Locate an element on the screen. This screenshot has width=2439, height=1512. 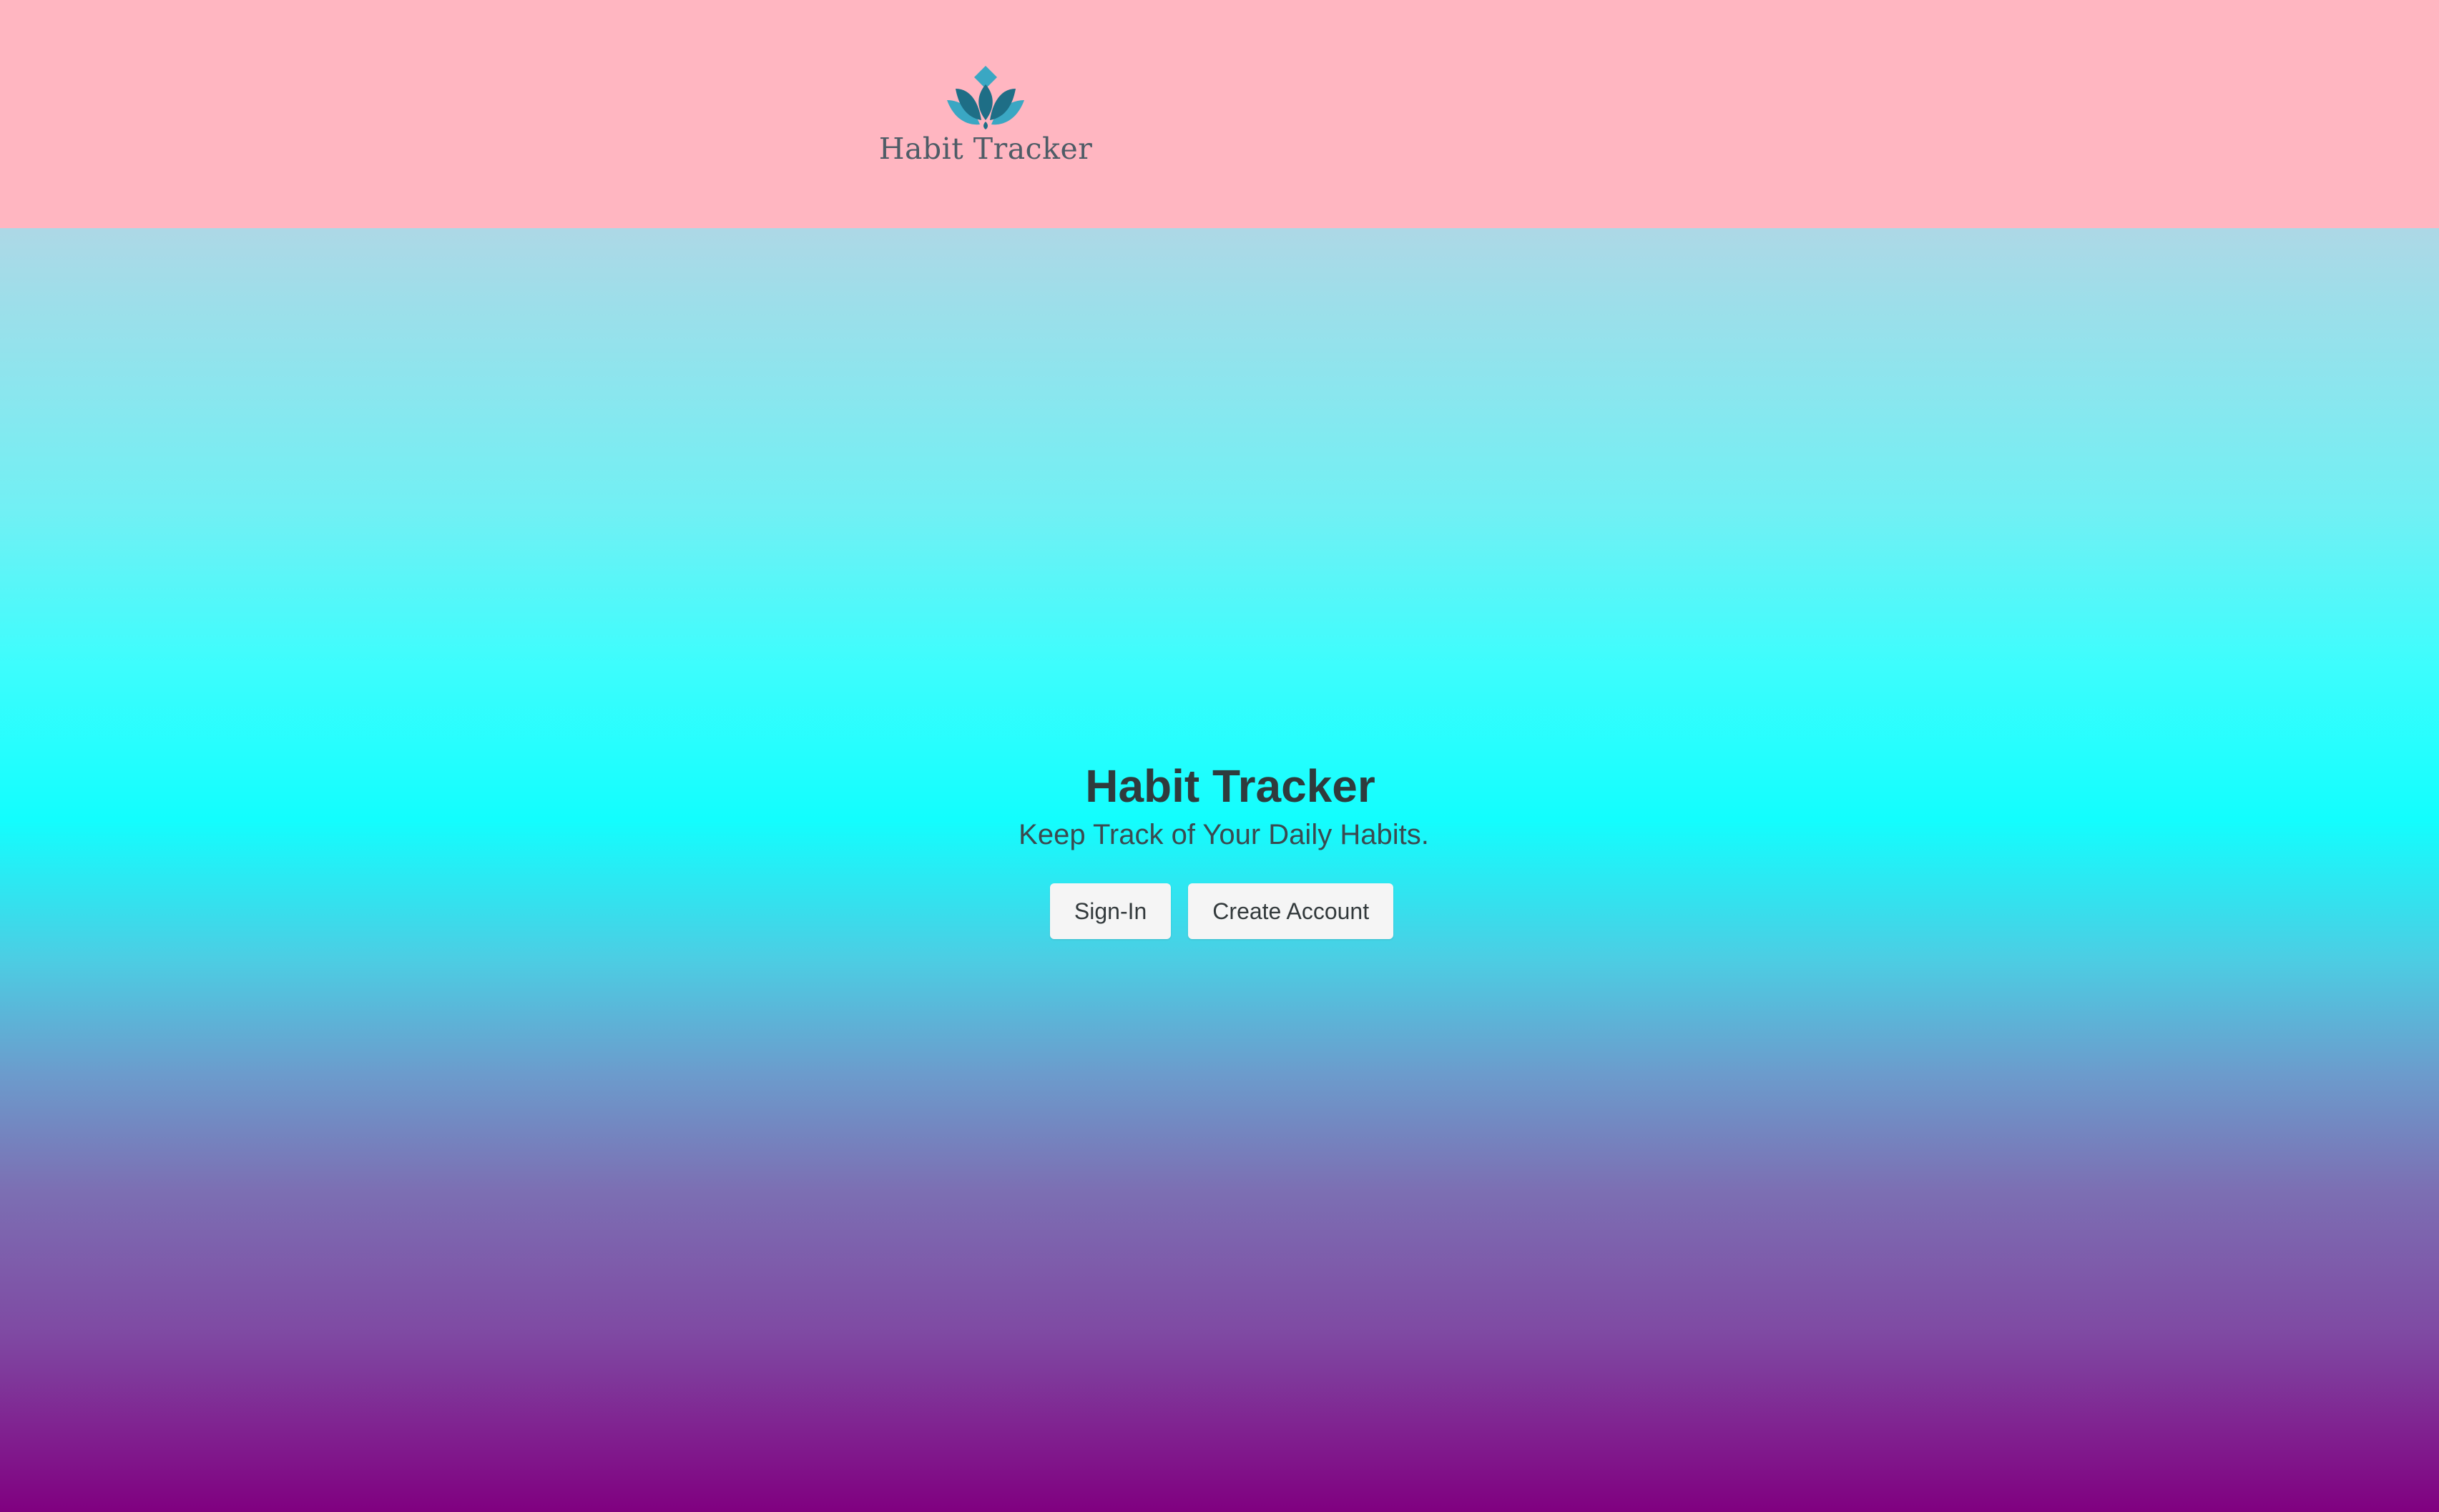
page-subtitle: Keep Track of Your Daily Habits. is located at coordinates (1224, 834).